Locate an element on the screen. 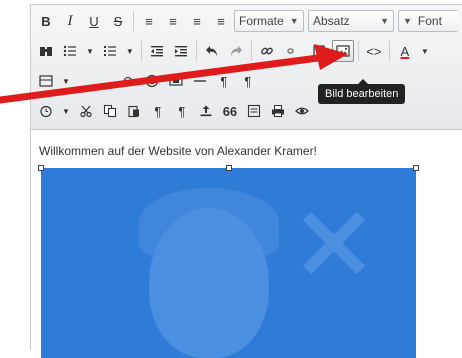 Image resolution: width=462 pixels, height=358 pixels. film-icon is located at coordinates (176, 81).